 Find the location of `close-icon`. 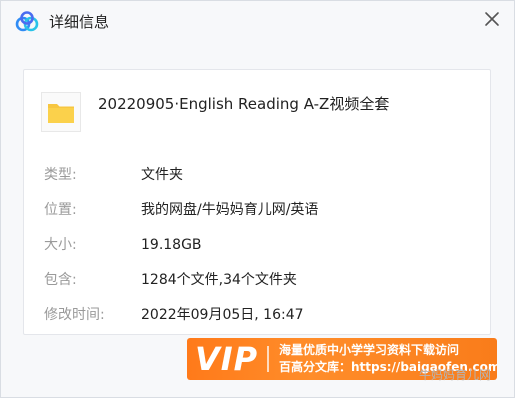

close-icon is located at coordinates (492, 19).